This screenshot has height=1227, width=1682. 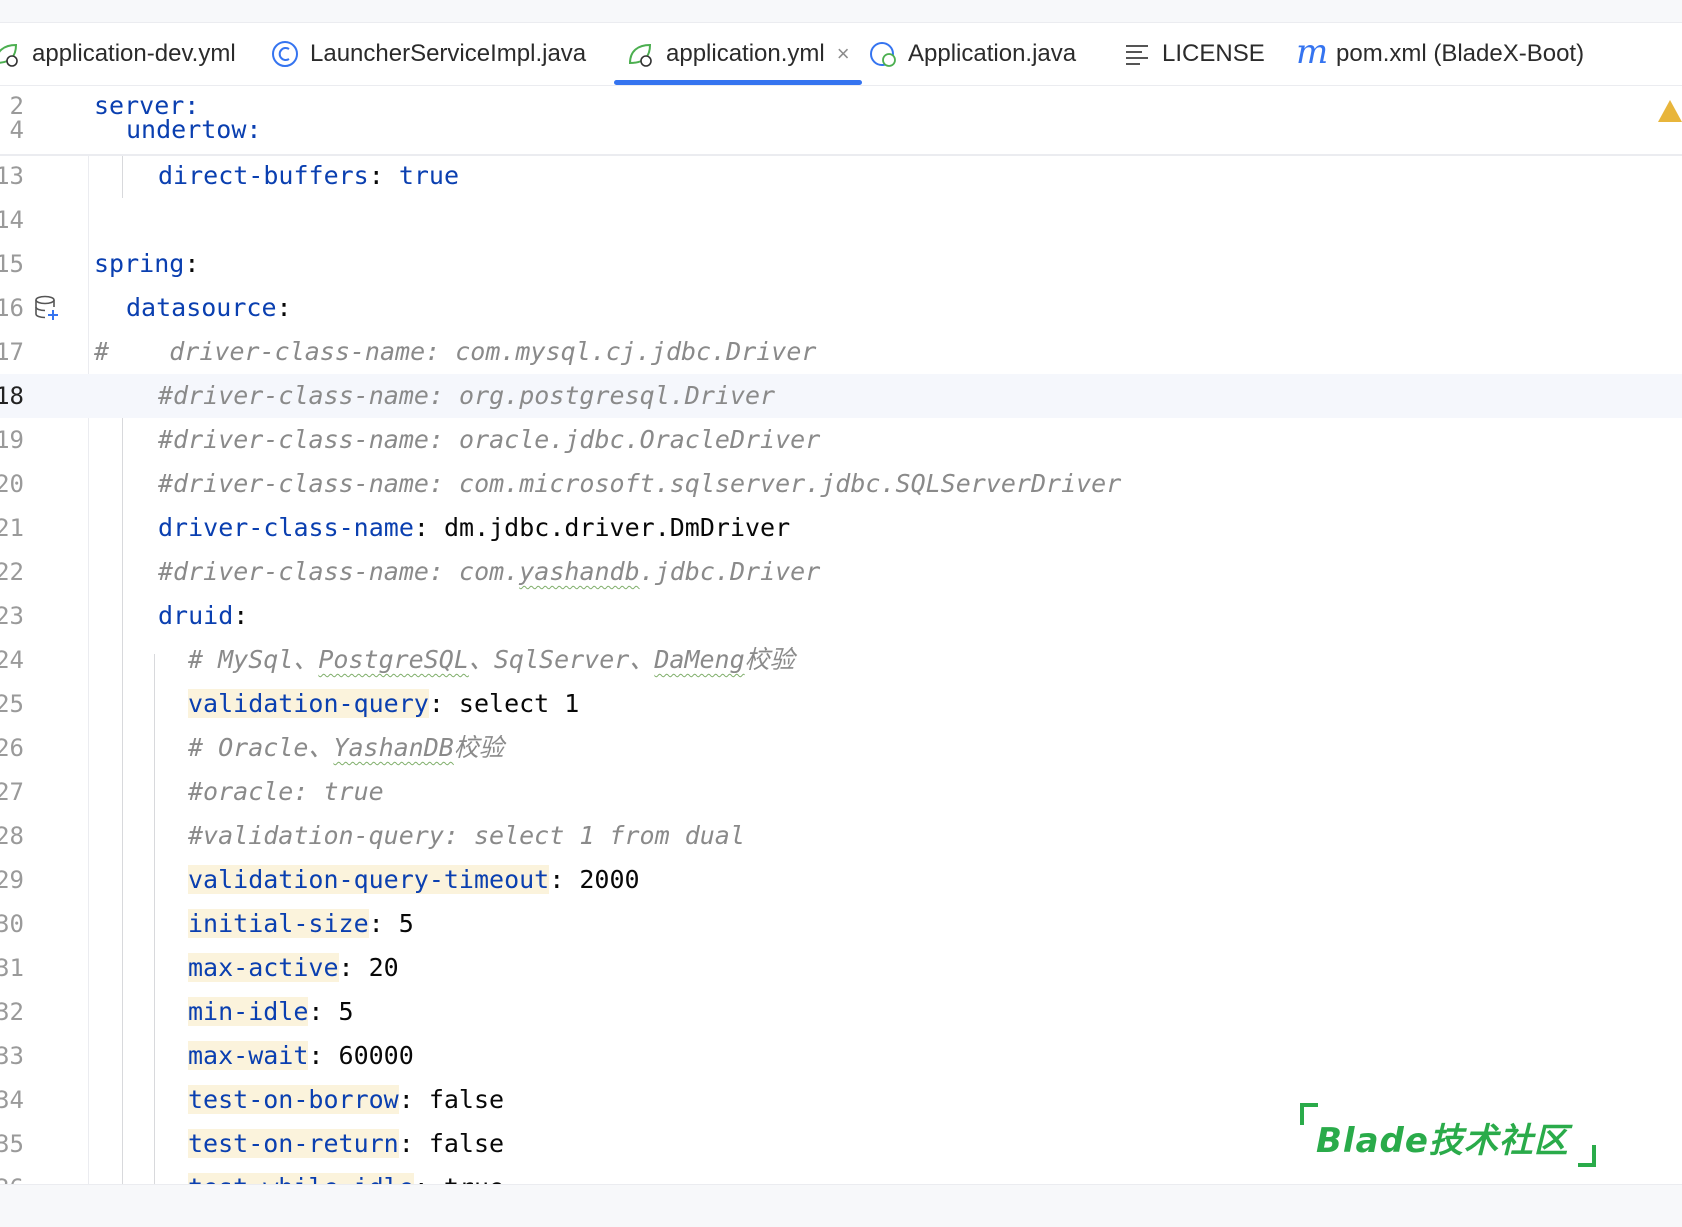 I want to click on sticky-scroll-header: 2 server: 4 undertow:, so click(x=841, y=121).